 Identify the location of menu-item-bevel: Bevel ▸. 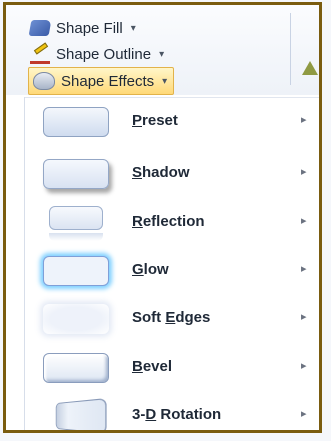
(172, 368).